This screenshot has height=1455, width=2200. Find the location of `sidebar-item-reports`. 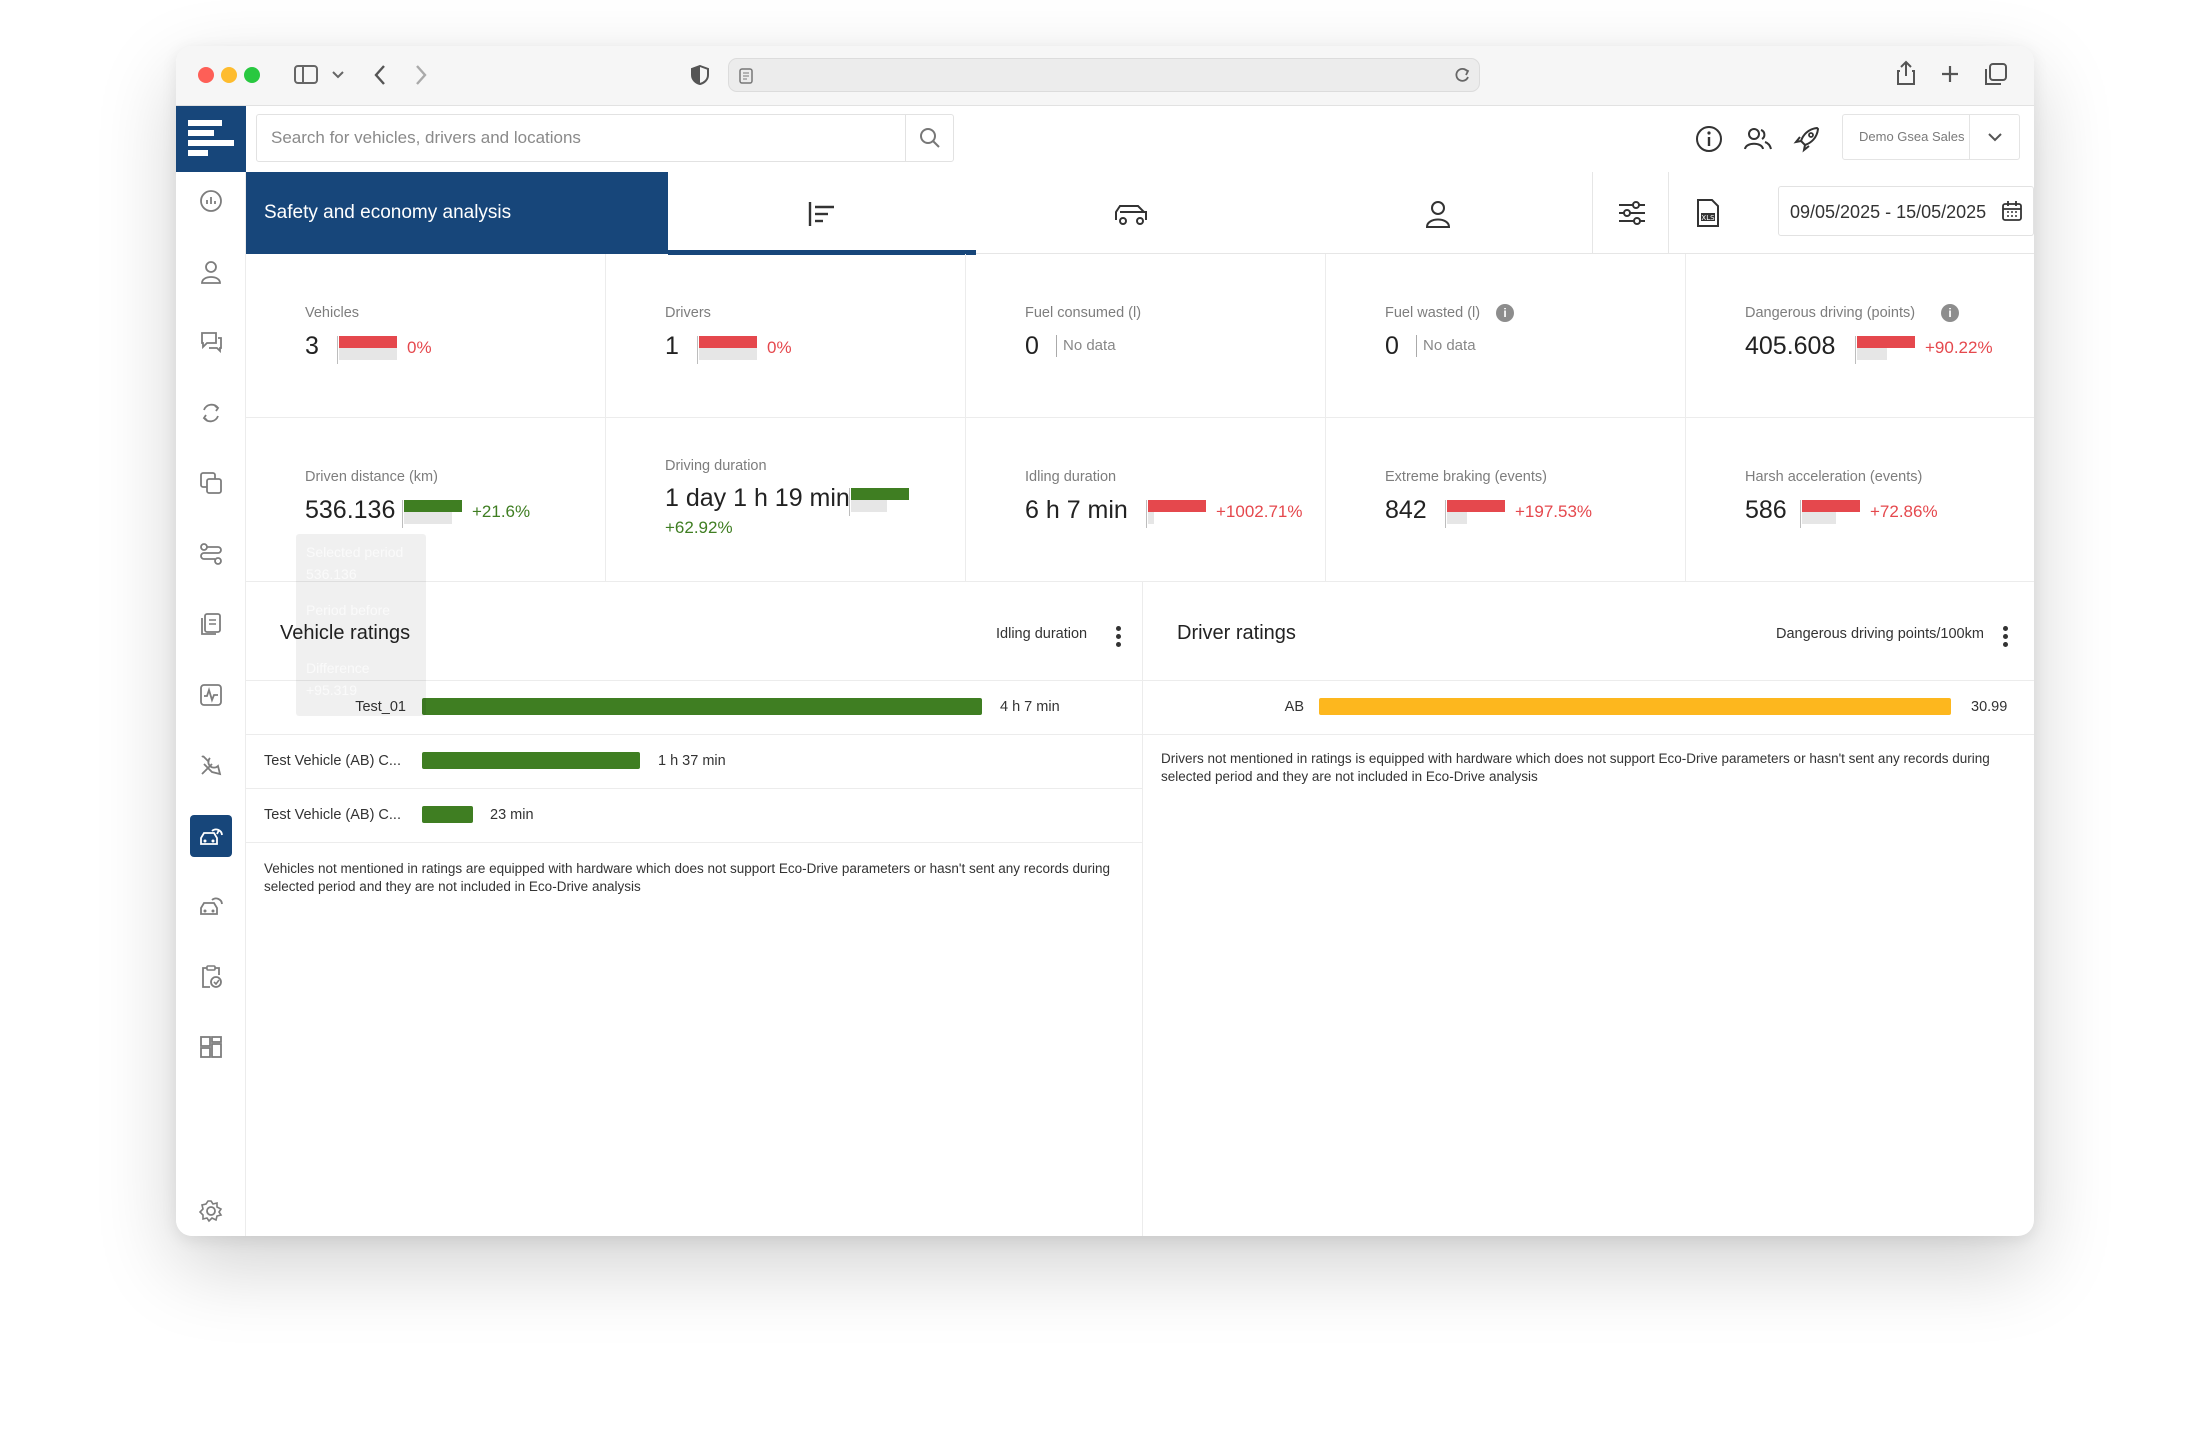

sidebar-item-reports is located at coordinates (211, 624).